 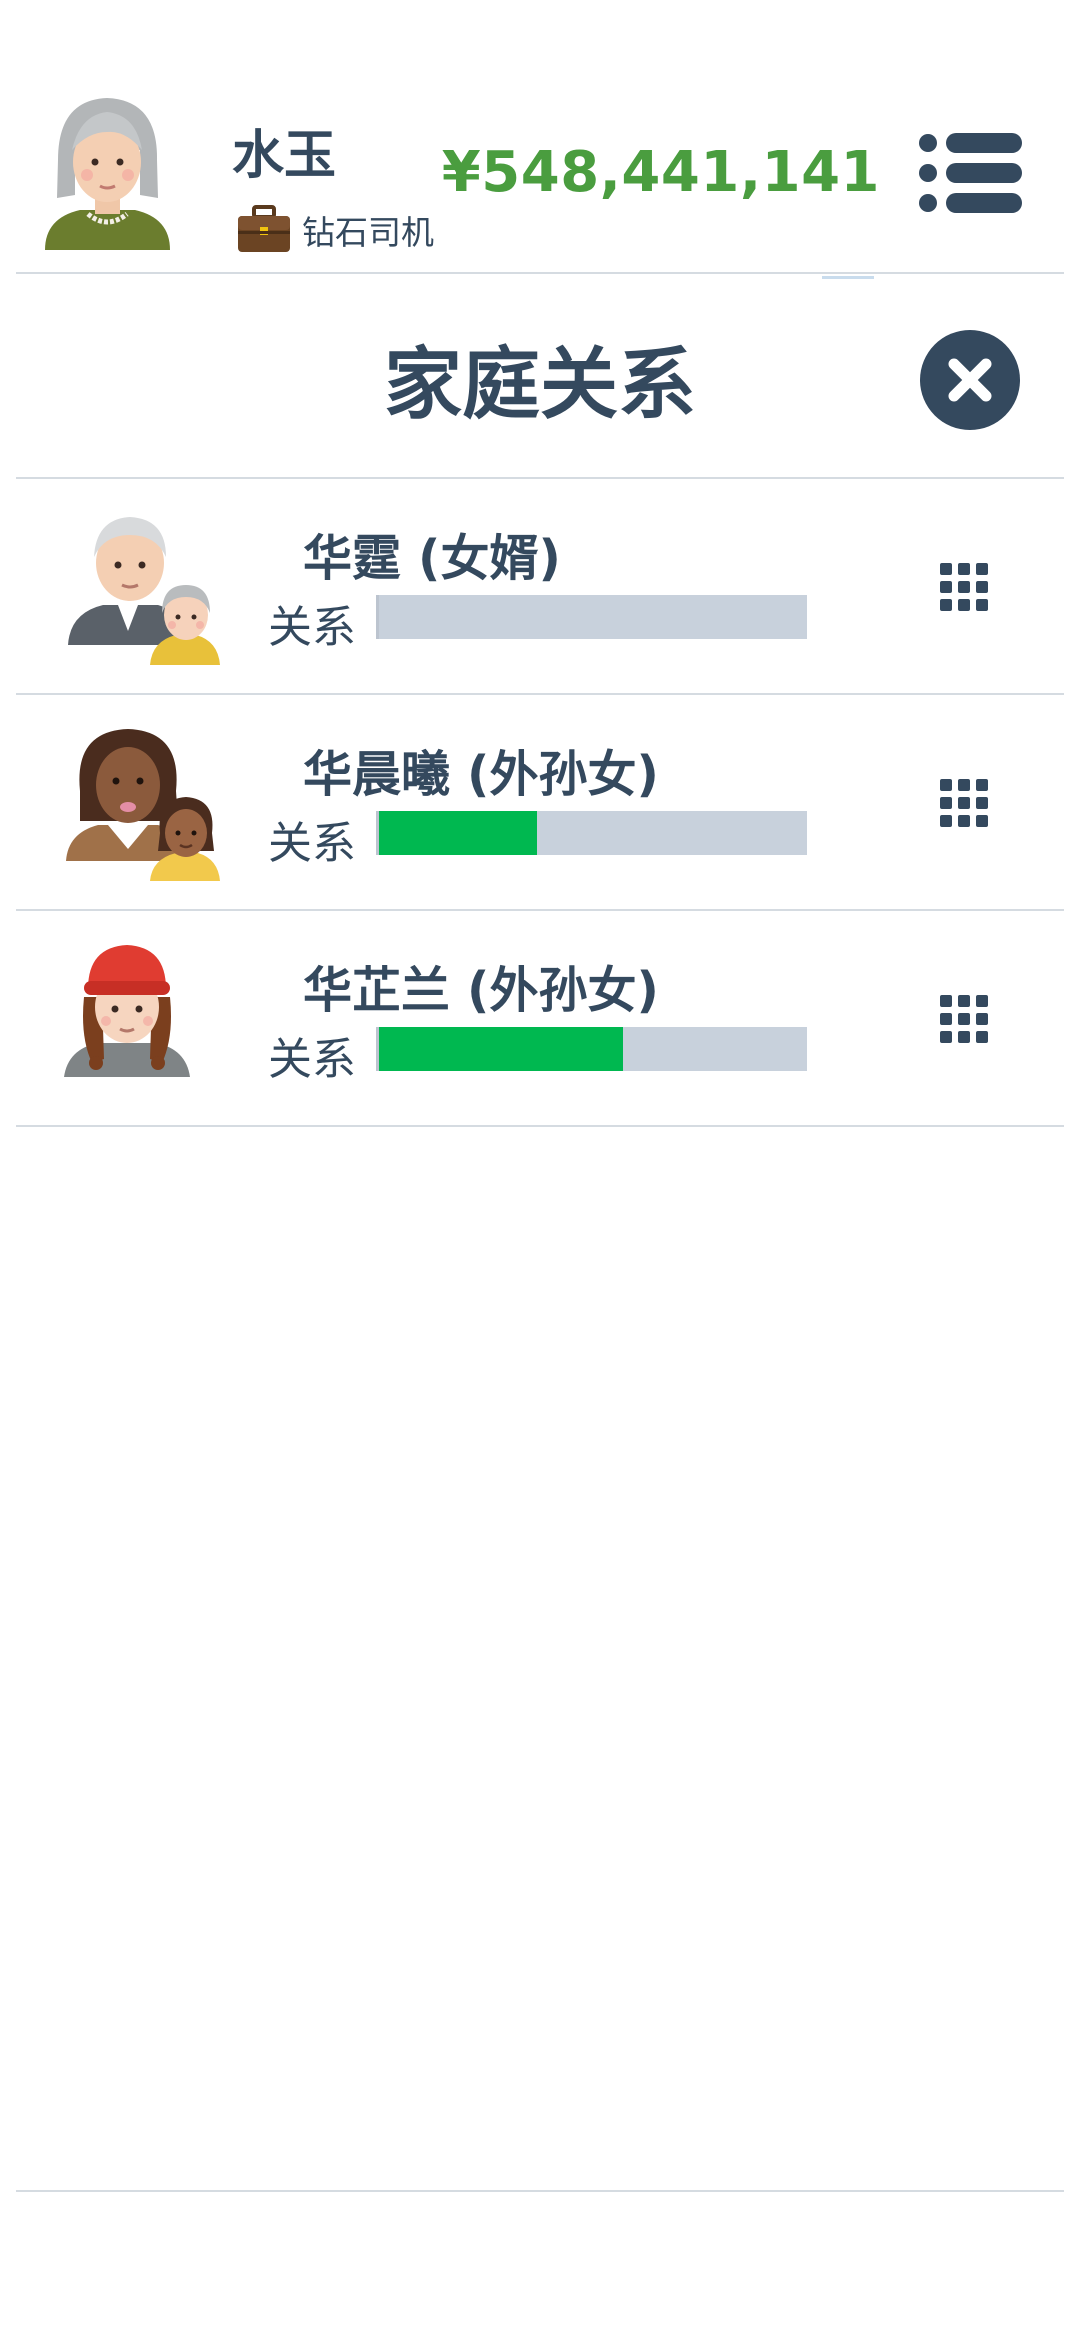 What do you see at coordinates (970, 380) in the screenshot?
I see `close-icon` at bounding box center [970, 380].